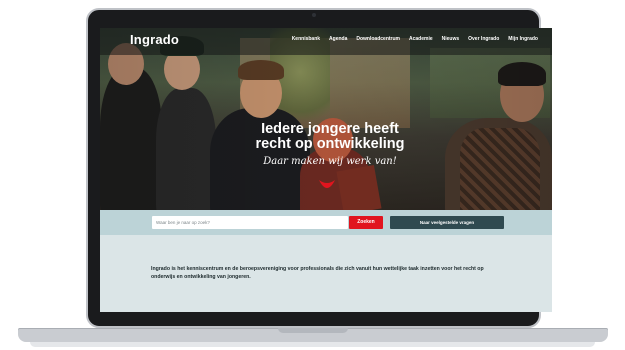 The width and height of the screenshot is (625, 350). Describe the element at coordinates (451, 39) in the screenshot. I see `nav-item-nieuws: Nieuws` at that location.